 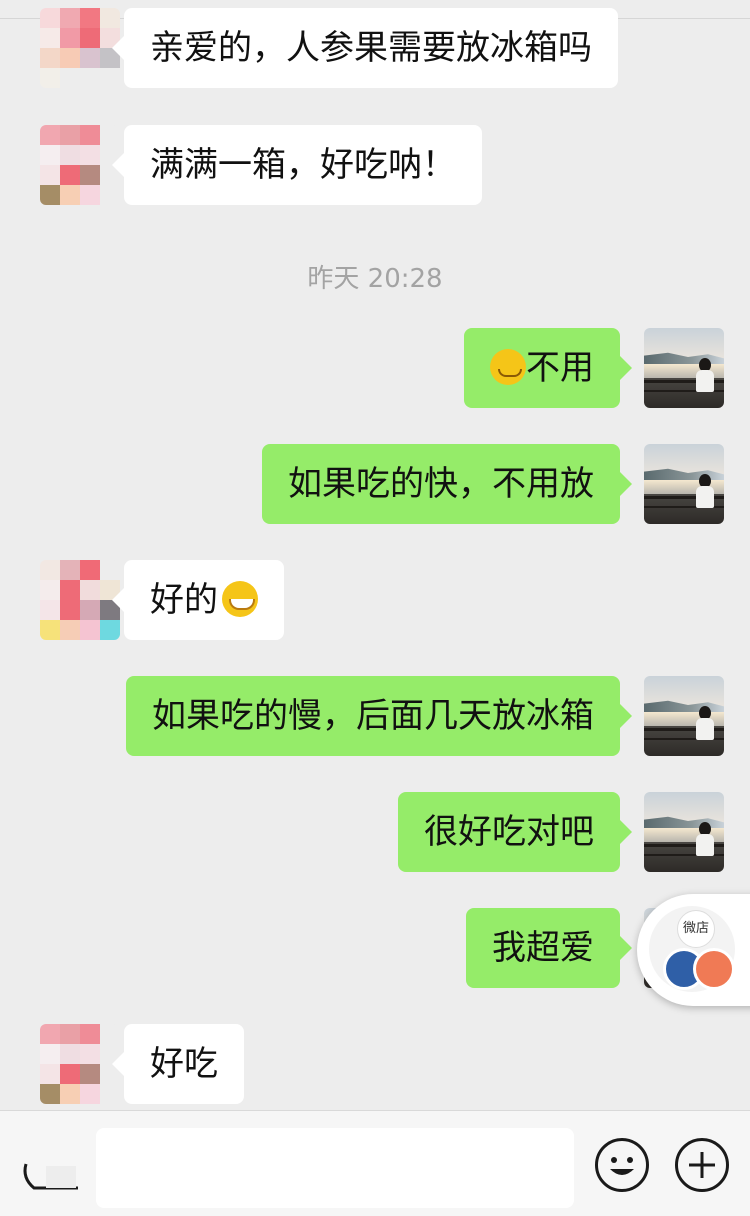 I want to click on message-text: 如果吃的慢，后面几天放冰箱, so click(x=373, y=716).